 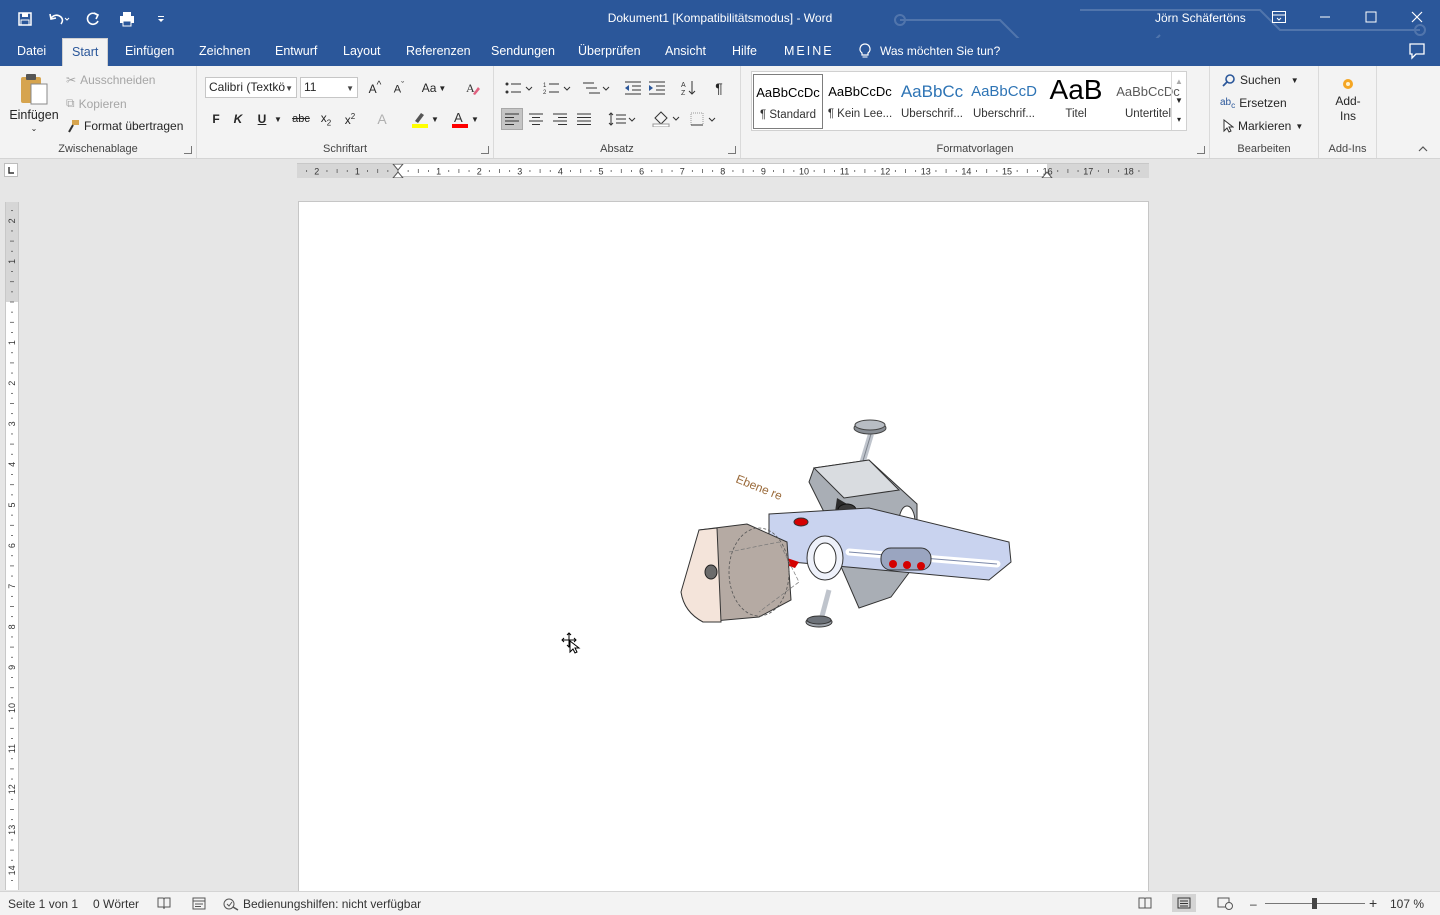 What do you see at coordinates (1423, 149) in the screenshot?
I see `collapse-ribbon-button` at bounding box center [1423, 149].